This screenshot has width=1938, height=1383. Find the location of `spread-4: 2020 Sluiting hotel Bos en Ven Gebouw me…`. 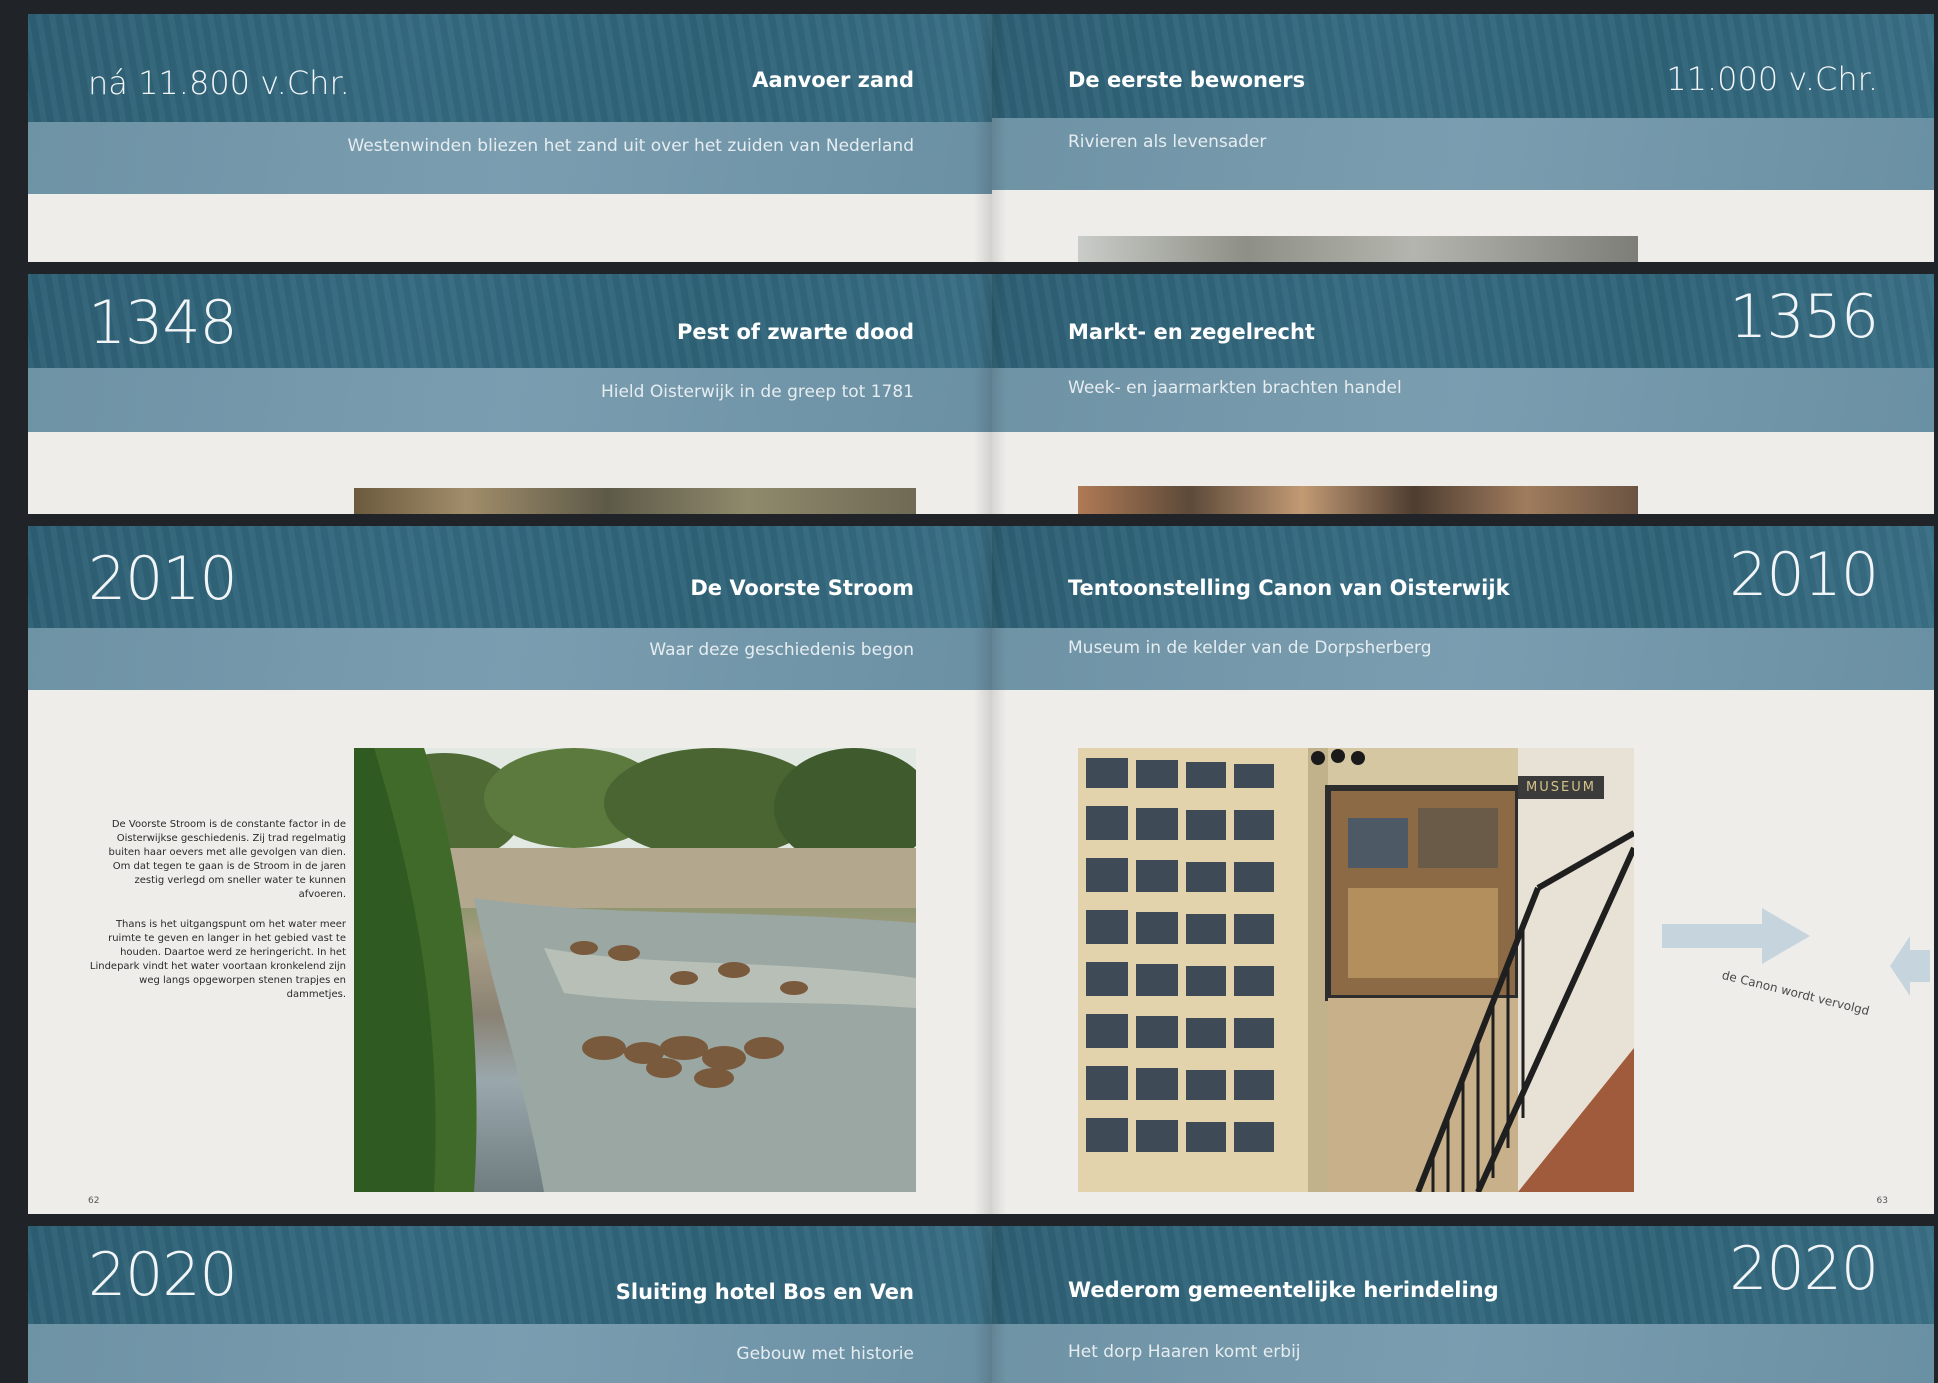

spread-4: 2020 Sluiting hotel Bos en Ven Gebouw me… is located at coordinates (969, 1298).